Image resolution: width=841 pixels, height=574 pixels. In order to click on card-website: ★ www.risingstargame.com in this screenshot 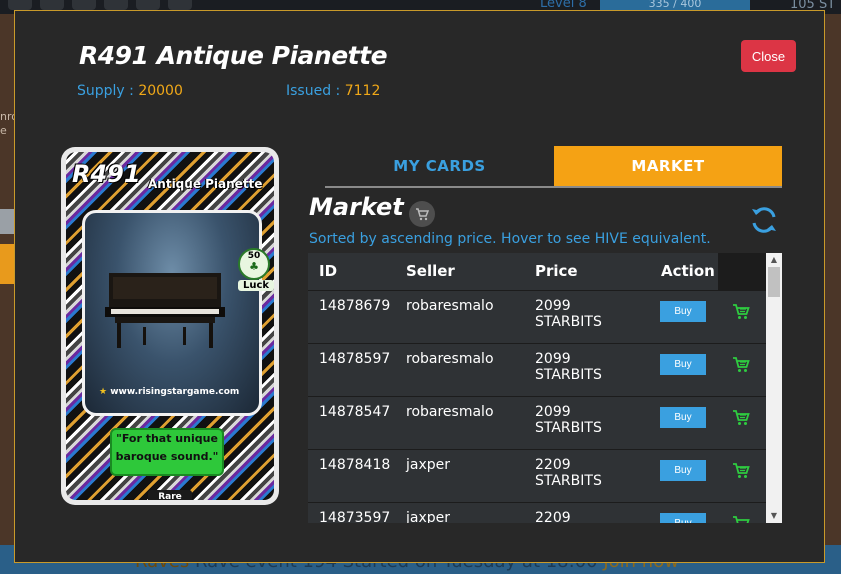, I will do `click(169, 392)`.